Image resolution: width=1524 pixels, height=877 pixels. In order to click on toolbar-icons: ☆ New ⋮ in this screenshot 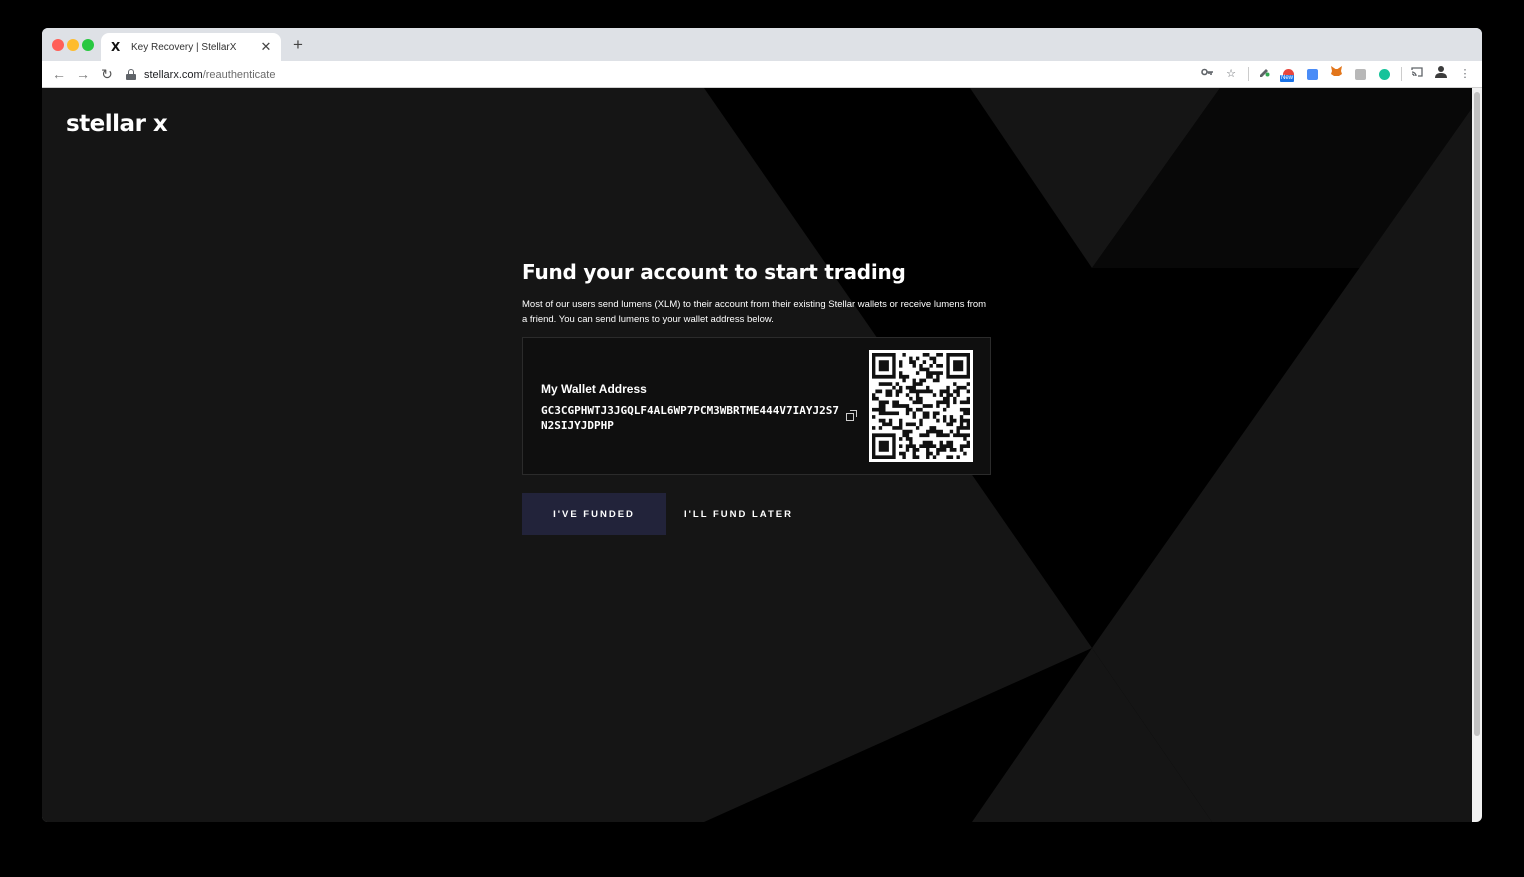, I will do `click(1333, 74)`.